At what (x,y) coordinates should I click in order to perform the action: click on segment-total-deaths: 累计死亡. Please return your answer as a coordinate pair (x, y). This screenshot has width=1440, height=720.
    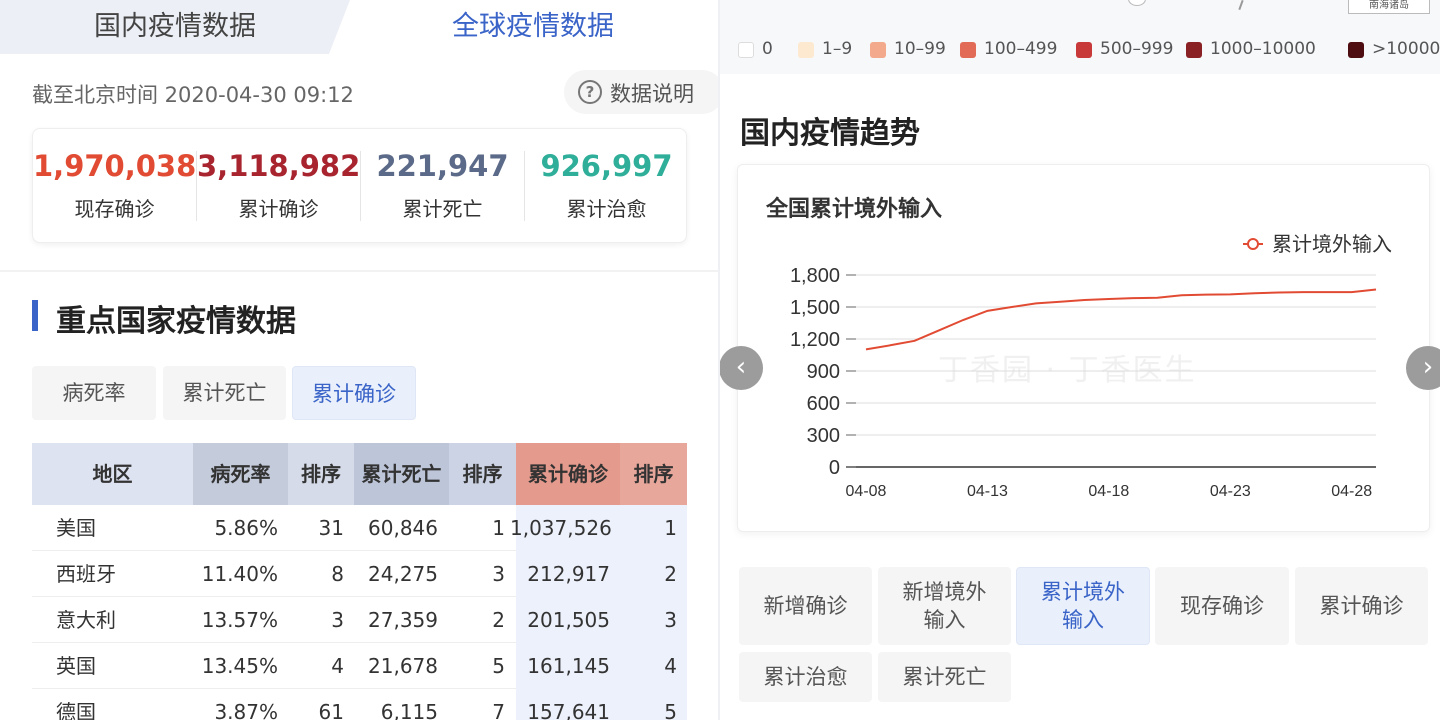
    Looking at the image, I should click on (224, 393).